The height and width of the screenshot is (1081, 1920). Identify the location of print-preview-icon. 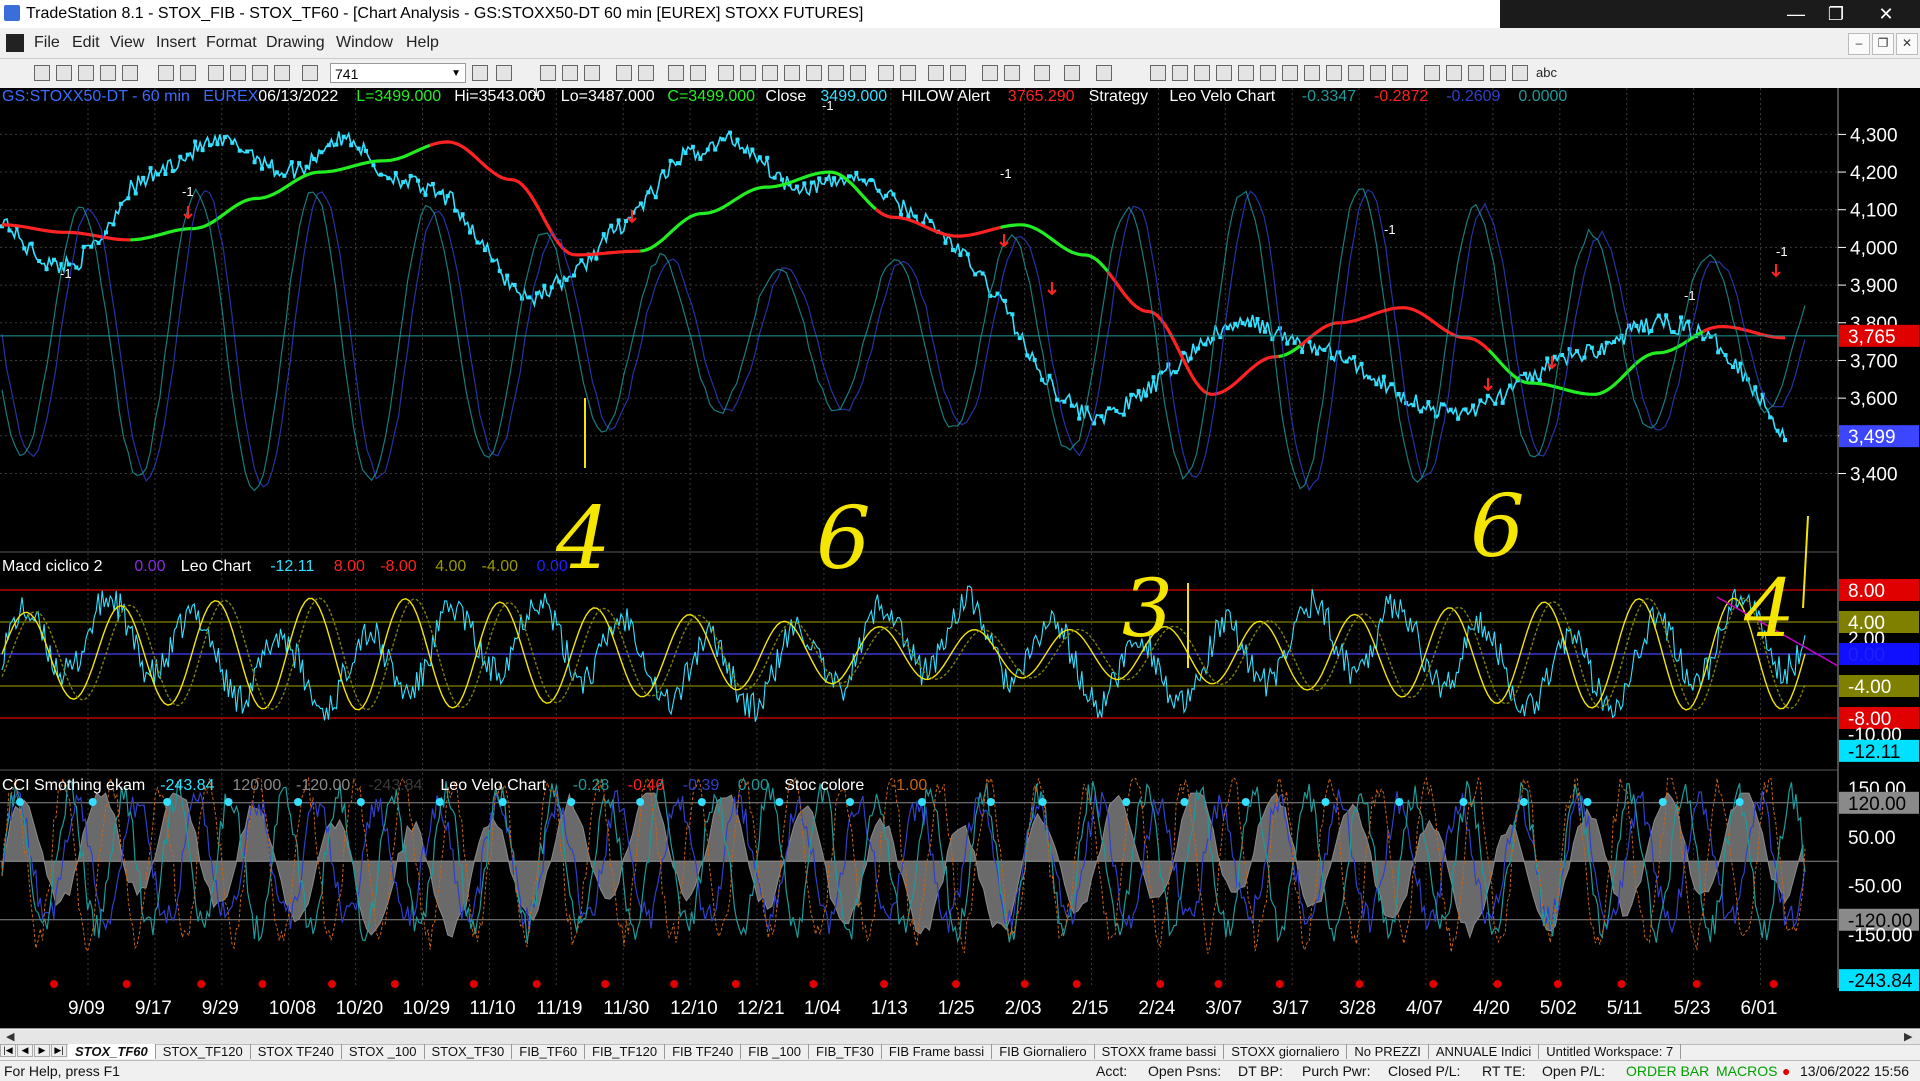
(188, 73).